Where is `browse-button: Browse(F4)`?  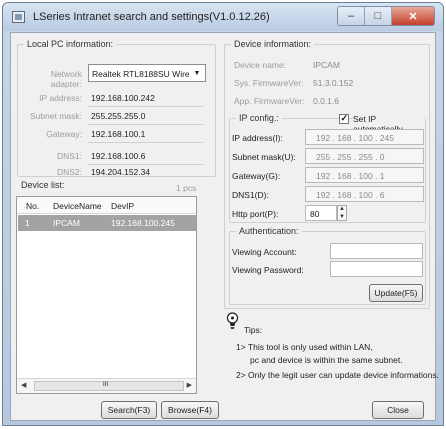
browse-button: Browse(F4) is located at coordinates (190, 410).